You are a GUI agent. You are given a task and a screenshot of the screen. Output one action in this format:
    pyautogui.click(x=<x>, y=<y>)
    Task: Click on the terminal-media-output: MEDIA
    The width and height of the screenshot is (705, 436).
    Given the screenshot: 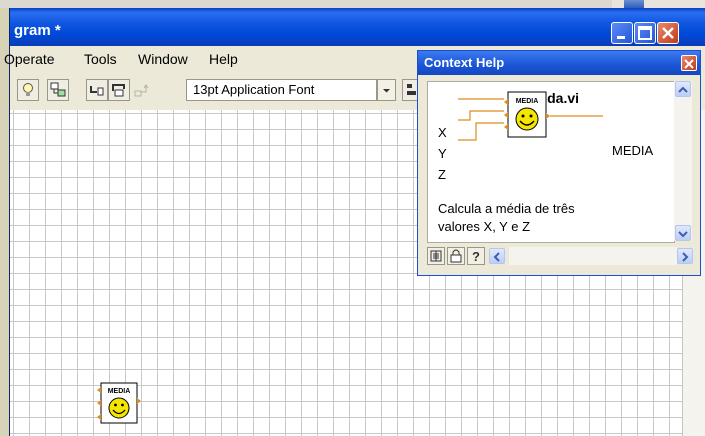 What is the action you would take?
    pyautogui.click(x=633, y=150)
    